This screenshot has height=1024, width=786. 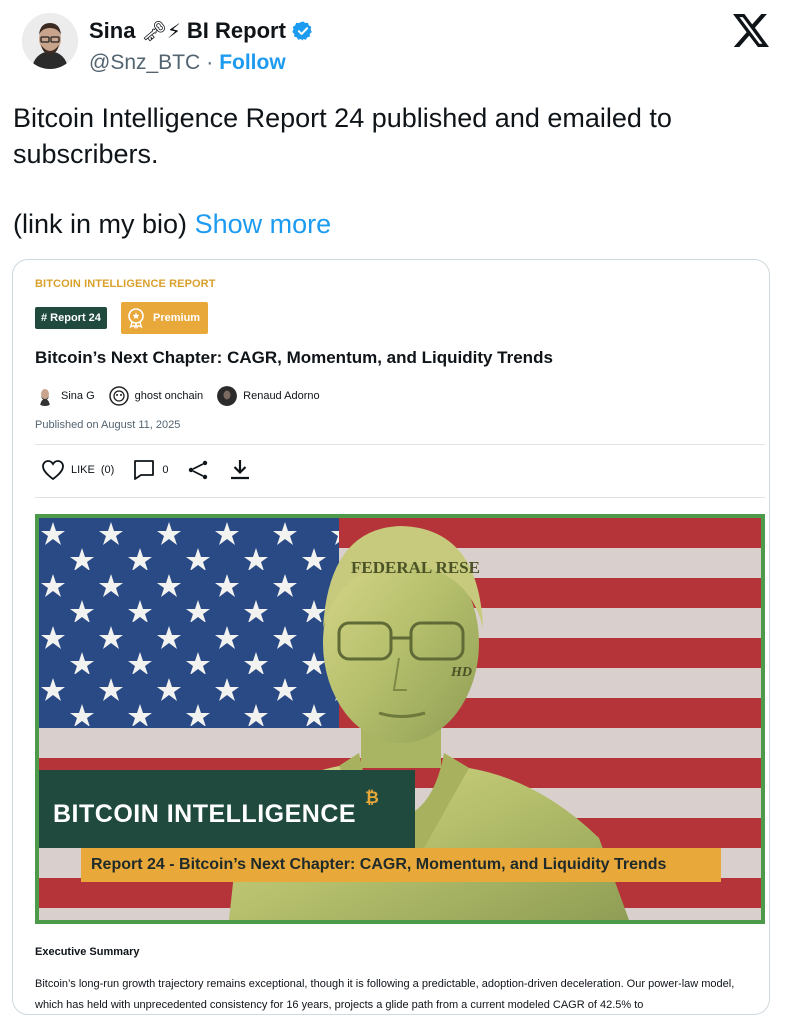 I want to click on verified-badge-icon, so click(x=302, y=31).